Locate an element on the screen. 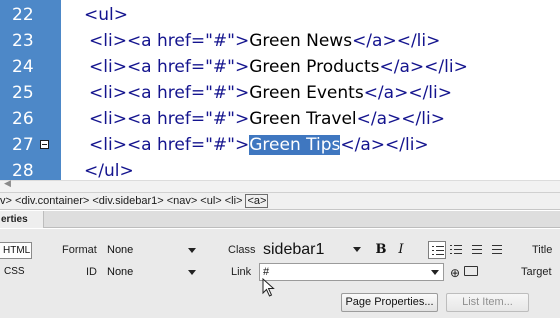 Image resolution: width=560 pixels, height=318 pixels. folder-icon is located at coordinates (471, 271).